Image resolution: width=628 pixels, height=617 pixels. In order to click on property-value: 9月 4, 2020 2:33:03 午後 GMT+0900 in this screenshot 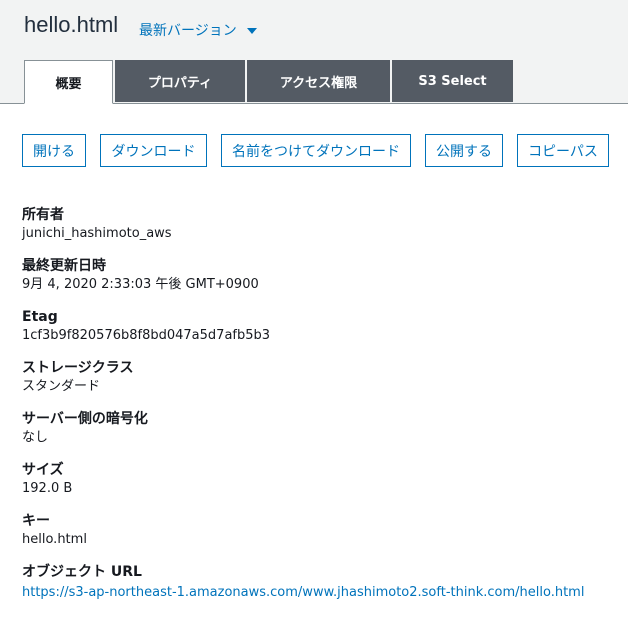, I will do `click(140, 284)`.